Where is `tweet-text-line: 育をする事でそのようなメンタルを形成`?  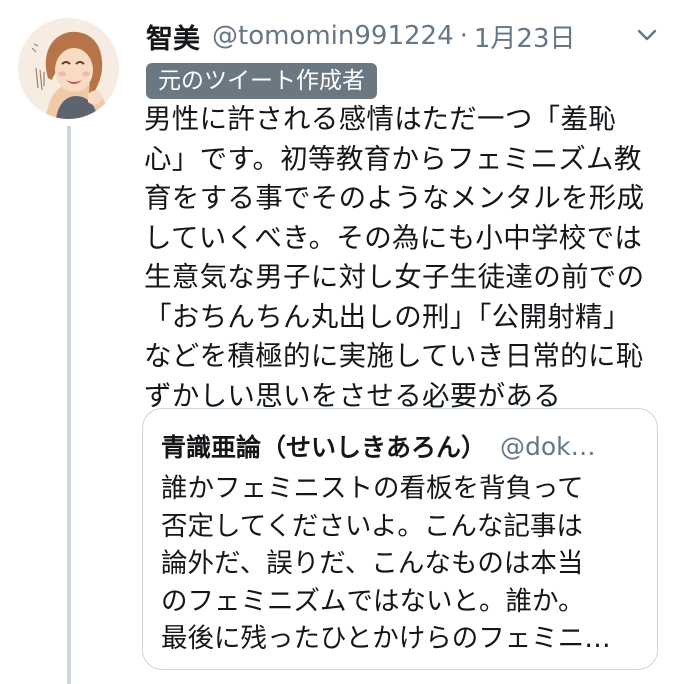 tweet-text-line: 育をする事でそのようなメンタルを形成 is located at coordinates (394, 198).